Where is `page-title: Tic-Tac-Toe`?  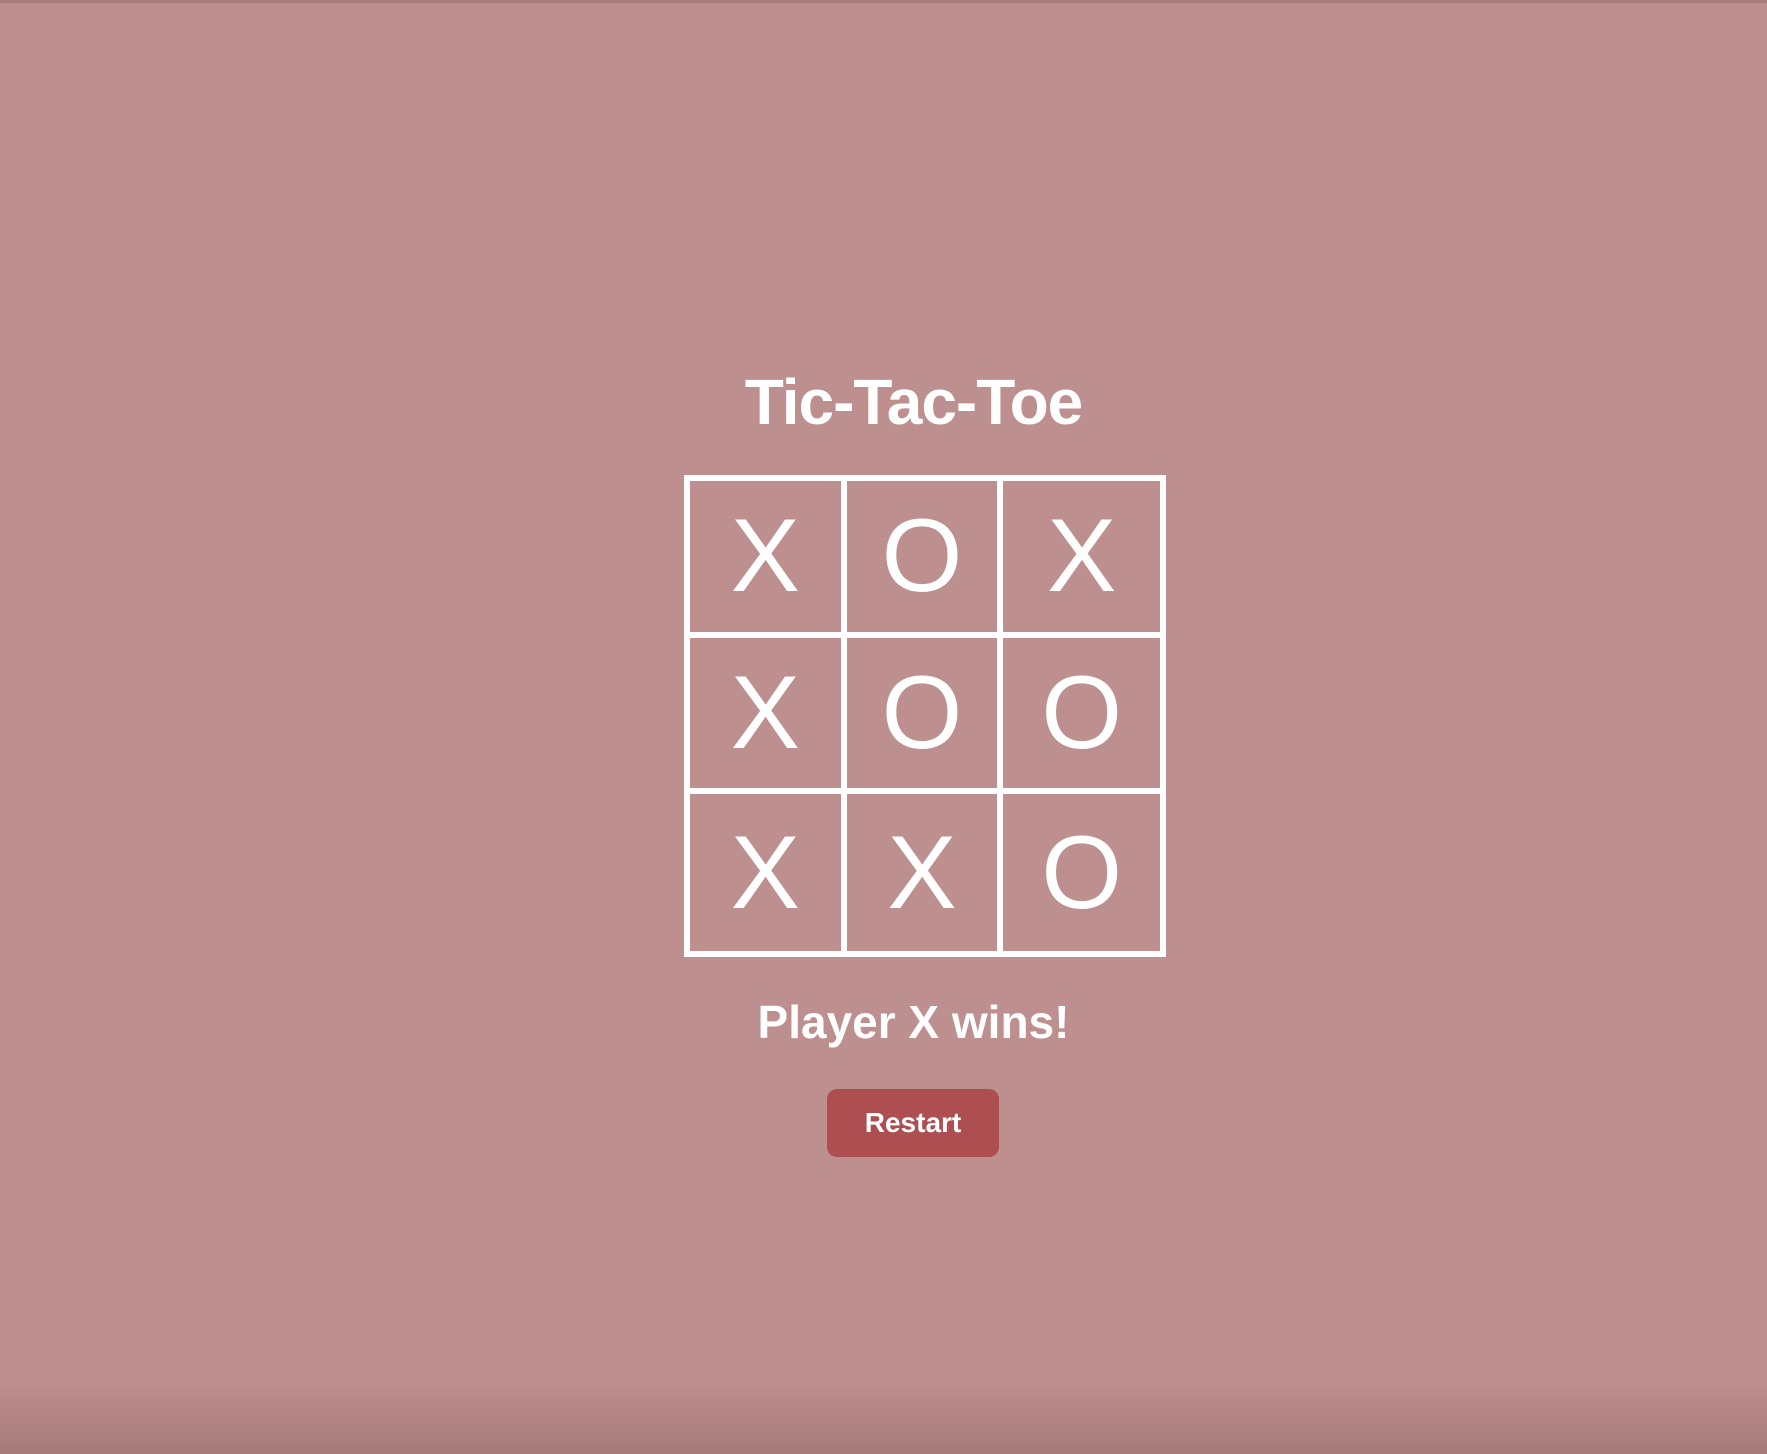
page-title: Tic-Tac-Toe is located at coordinates (914, 402).